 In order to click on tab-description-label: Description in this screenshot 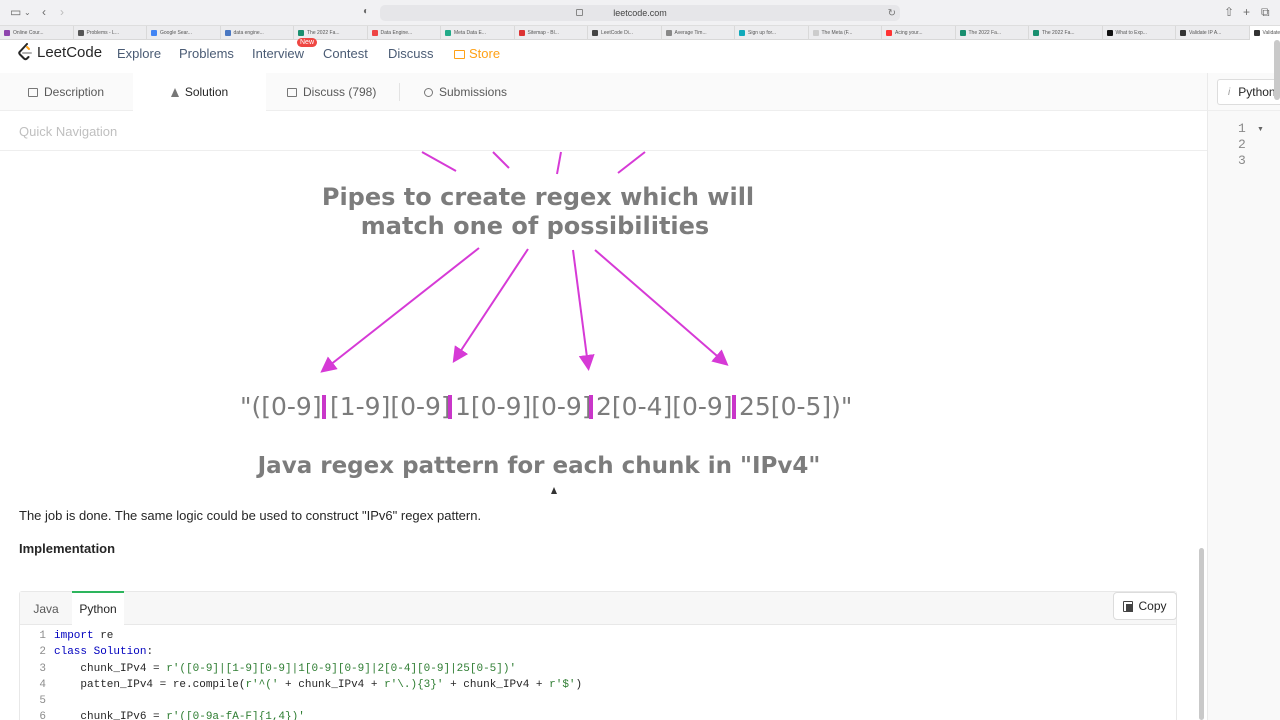, I will do `click(74, 92)`.